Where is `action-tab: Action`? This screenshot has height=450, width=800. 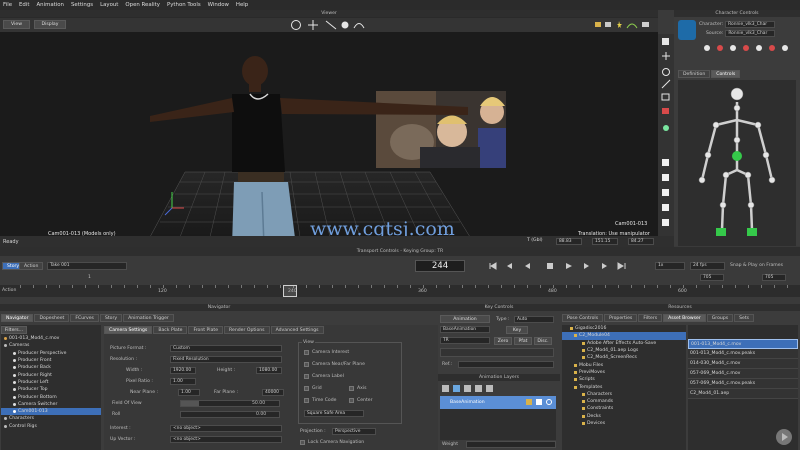
action-tab: Action is located at coordinates (31, 266).